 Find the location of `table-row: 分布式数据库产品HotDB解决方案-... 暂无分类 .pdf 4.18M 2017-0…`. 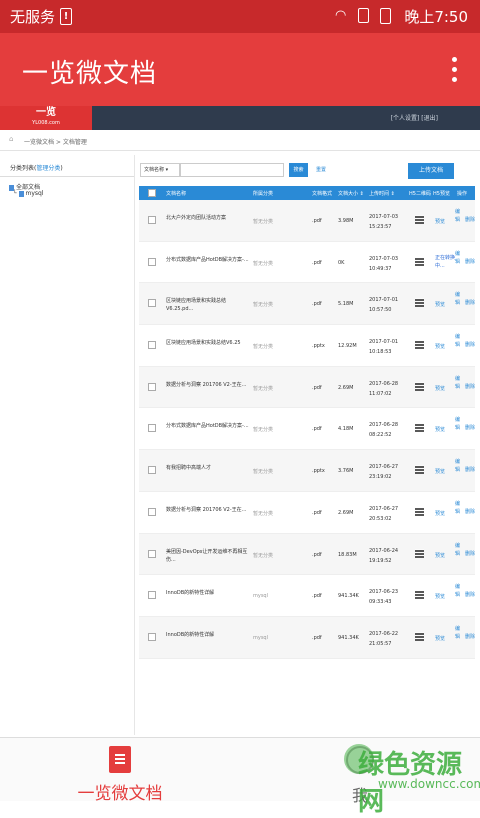

table-row: 分布式数据库产品HotDB解决方案-... 暂无分类 .pdf 4.18M 2017-0… is located at coordinates (307, 429).